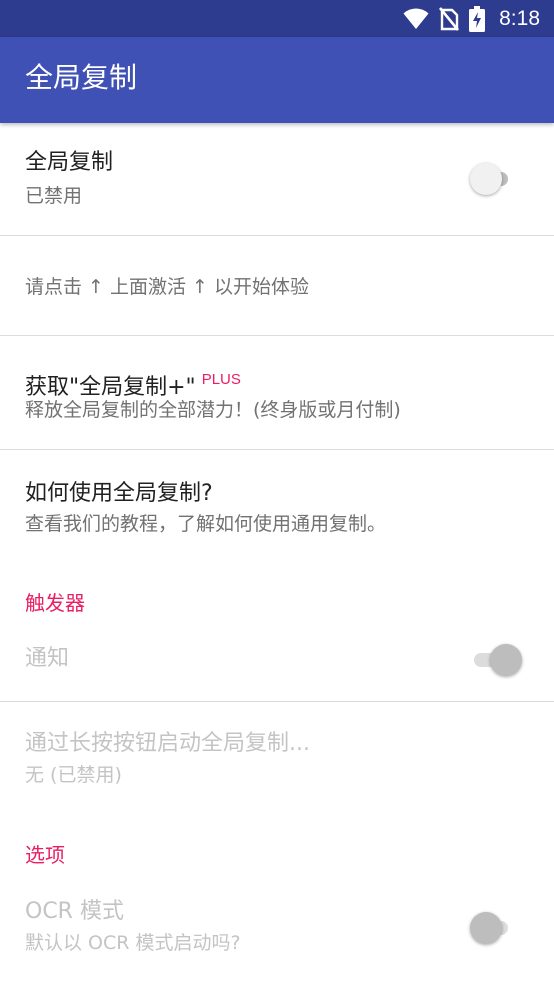 The height and width of the screenshot is (987, 554). I want to click on no-sim-icon, so click(449, 18).